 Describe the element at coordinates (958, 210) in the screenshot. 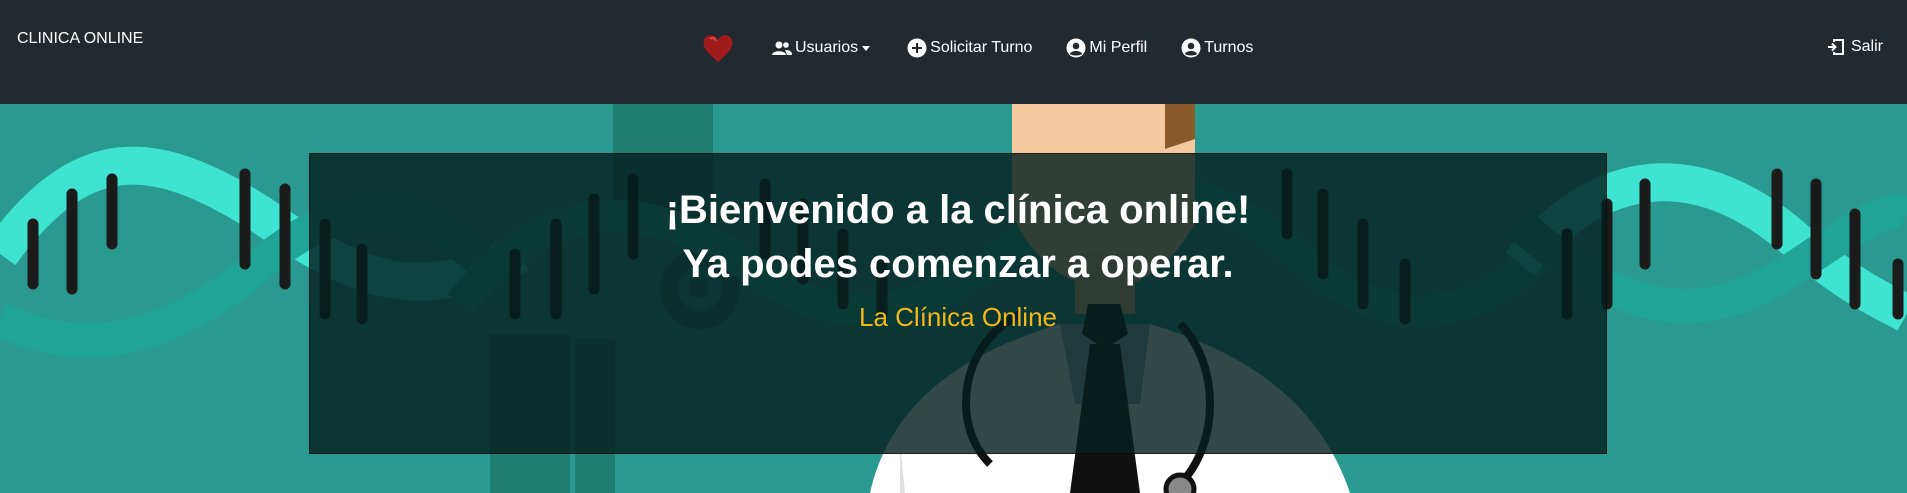

I see `welcome-title: ¡Bienvenido a la clínica online!` at that location.